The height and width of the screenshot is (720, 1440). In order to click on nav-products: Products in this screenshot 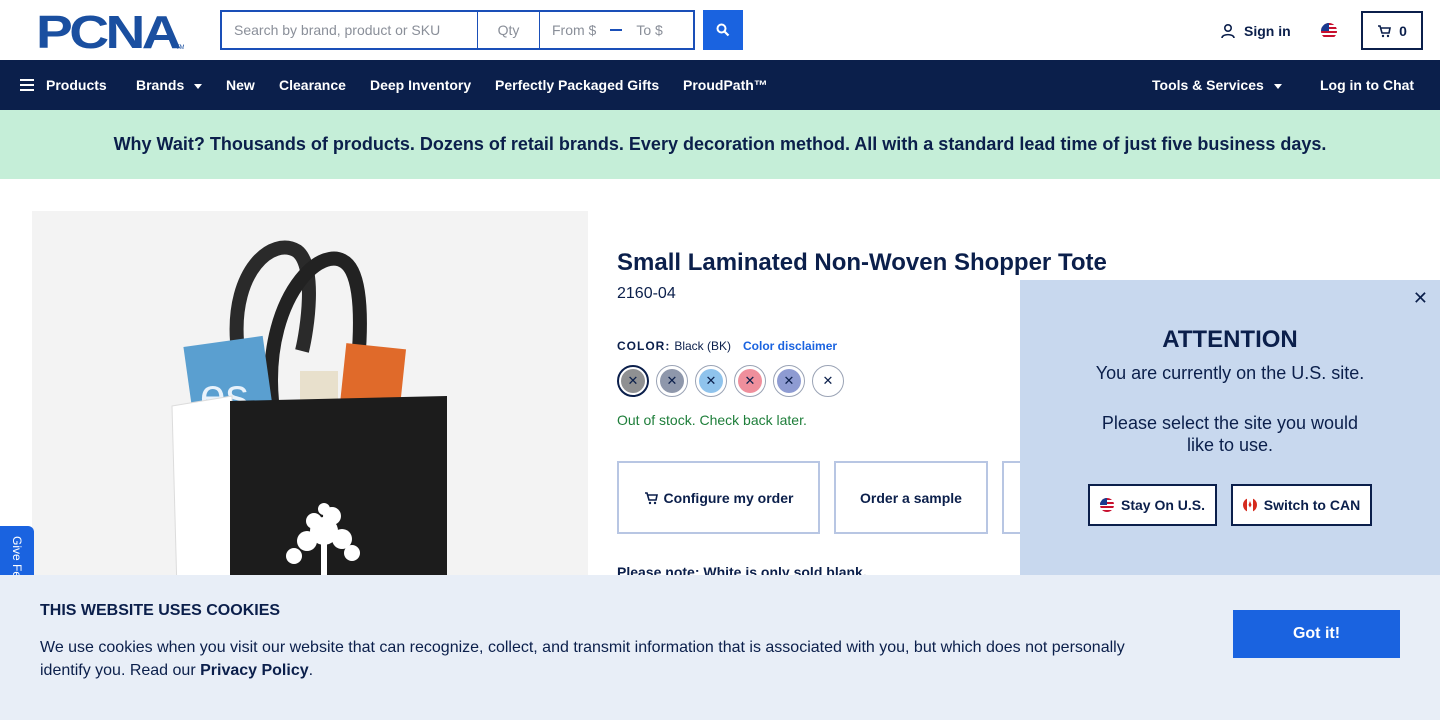, I will do `click(63, 85)`.